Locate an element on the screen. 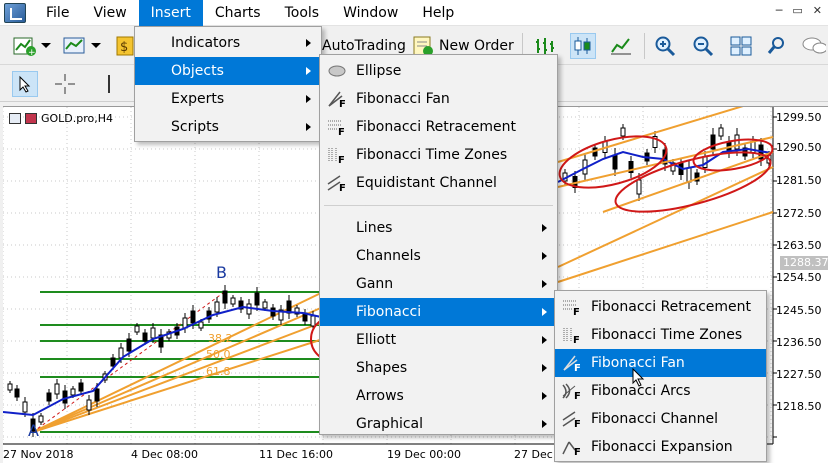 This screenshot has height=463, width=828. time-axis-label: 27 Nov 2018 is located at coordinates (38, 454).